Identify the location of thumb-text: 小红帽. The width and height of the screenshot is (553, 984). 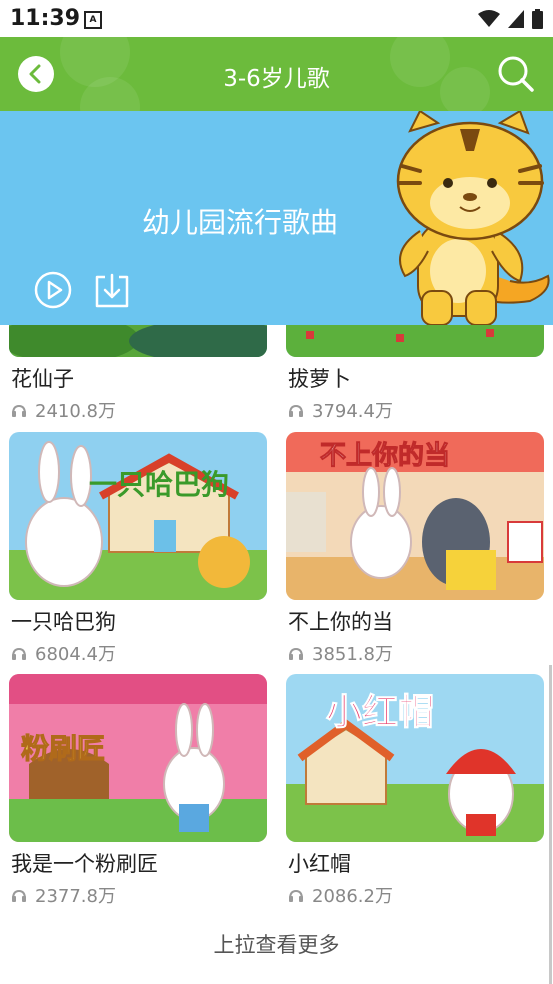
(380, 712).